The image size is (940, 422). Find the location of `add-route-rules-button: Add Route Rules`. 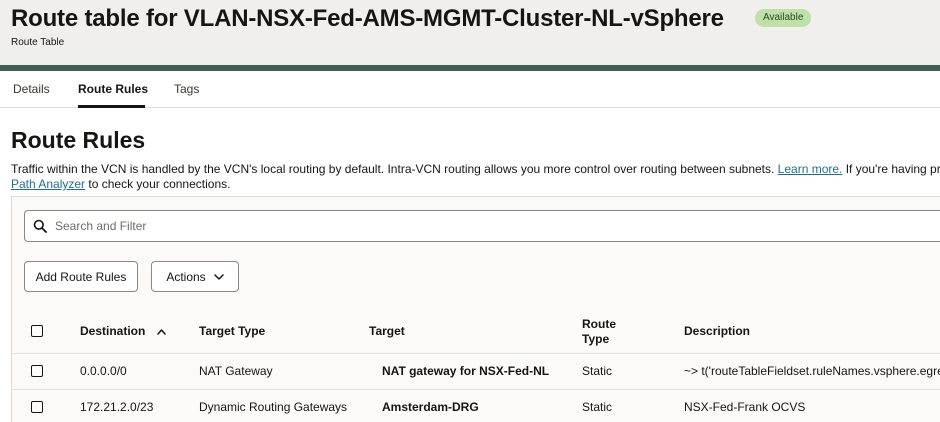

add-route-rules-button: Add Route Rules is located at coordinates (81, 276).